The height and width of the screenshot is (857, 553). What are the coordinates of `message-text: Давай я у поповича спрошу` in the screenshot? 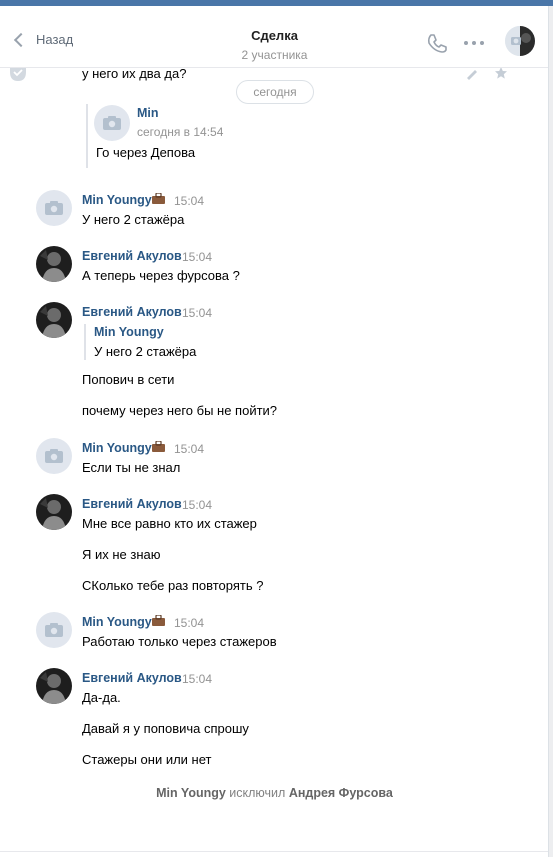 It's located at (165, 728).